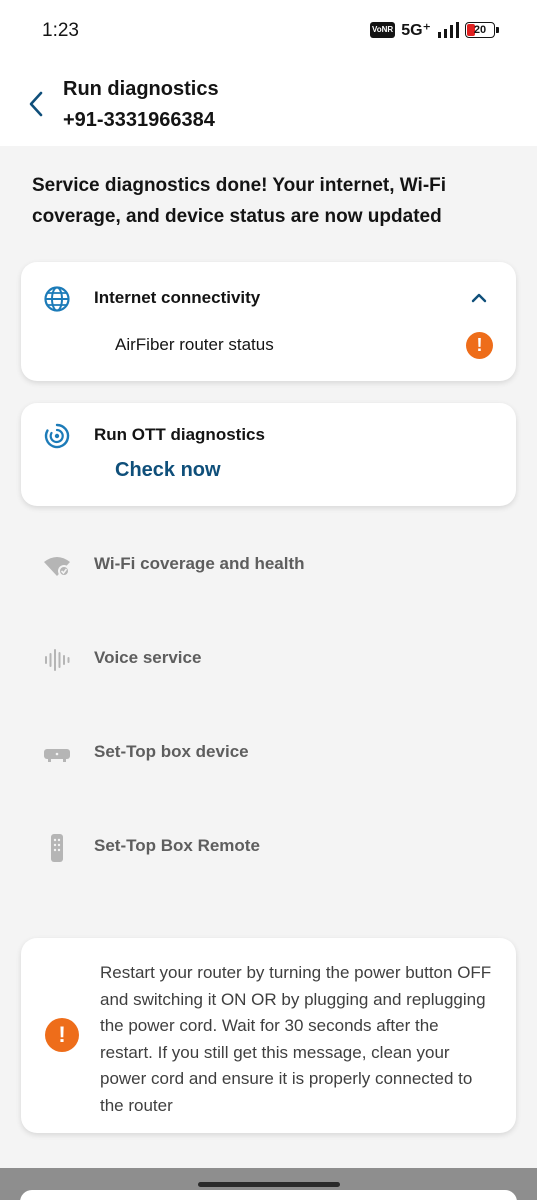 This screenshot has height=1200, width=537. What do you see at coordinates (148, 657) in the screenshot?
I see `service-row-label: Voice service` at bounding box center [148, 657].